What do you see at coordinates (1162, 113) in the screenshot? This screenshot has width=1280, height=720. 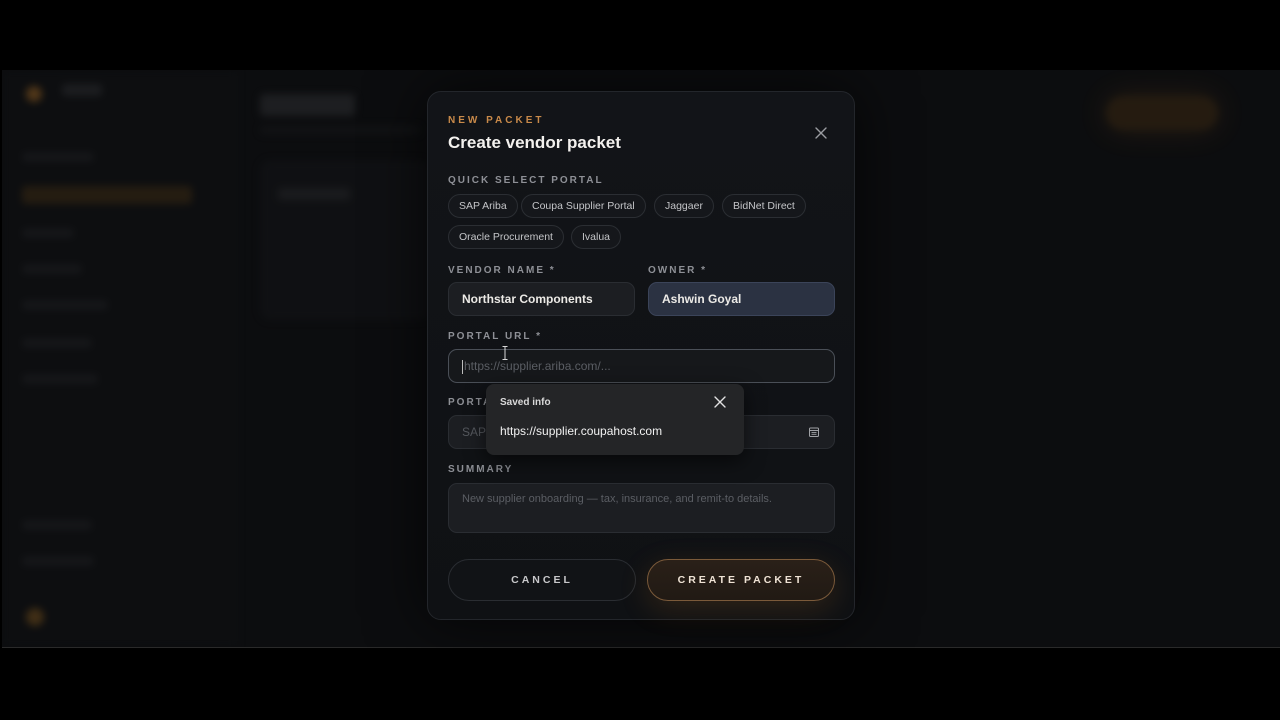 I see `background-primary-button` at bounding box center [1162, 113].